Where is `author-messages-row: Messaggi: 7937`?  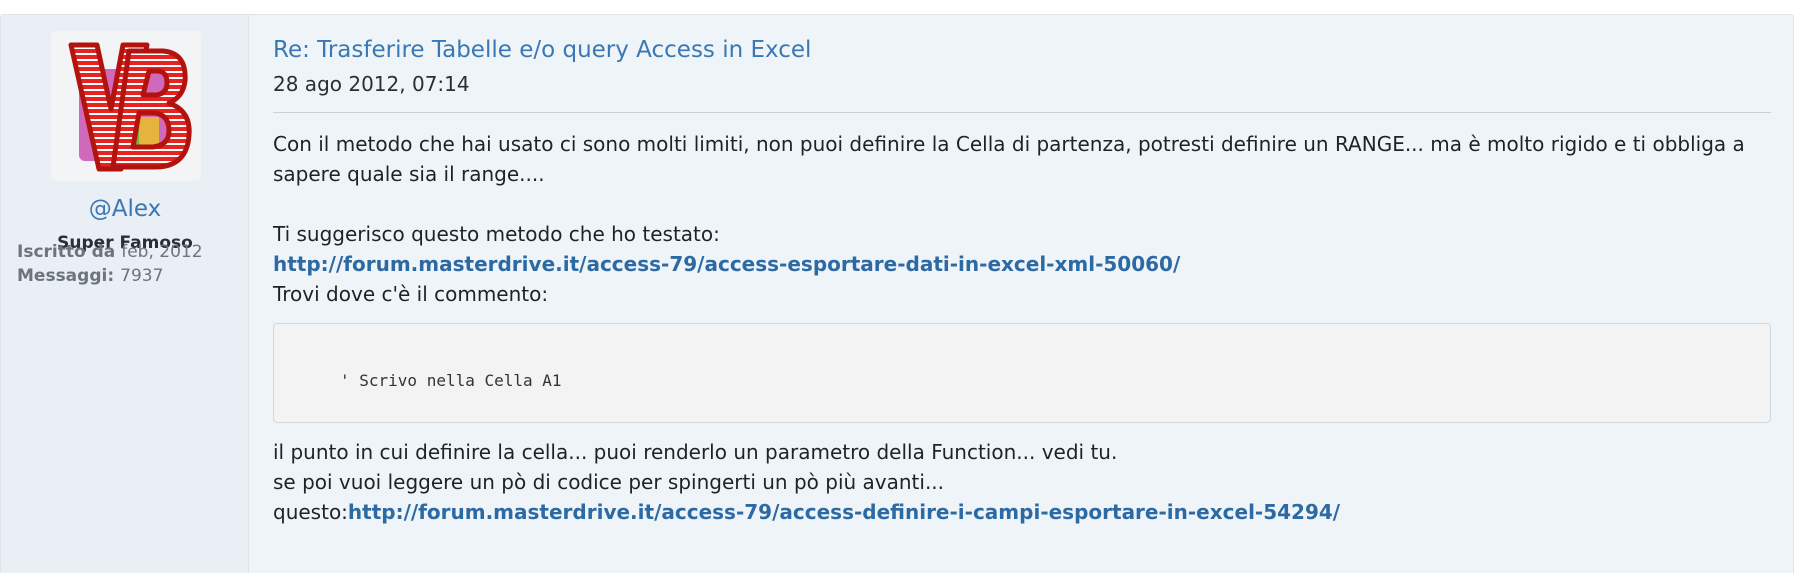 author-messages-row: Messaggi: 7937 is located at coordinates (90, 276).